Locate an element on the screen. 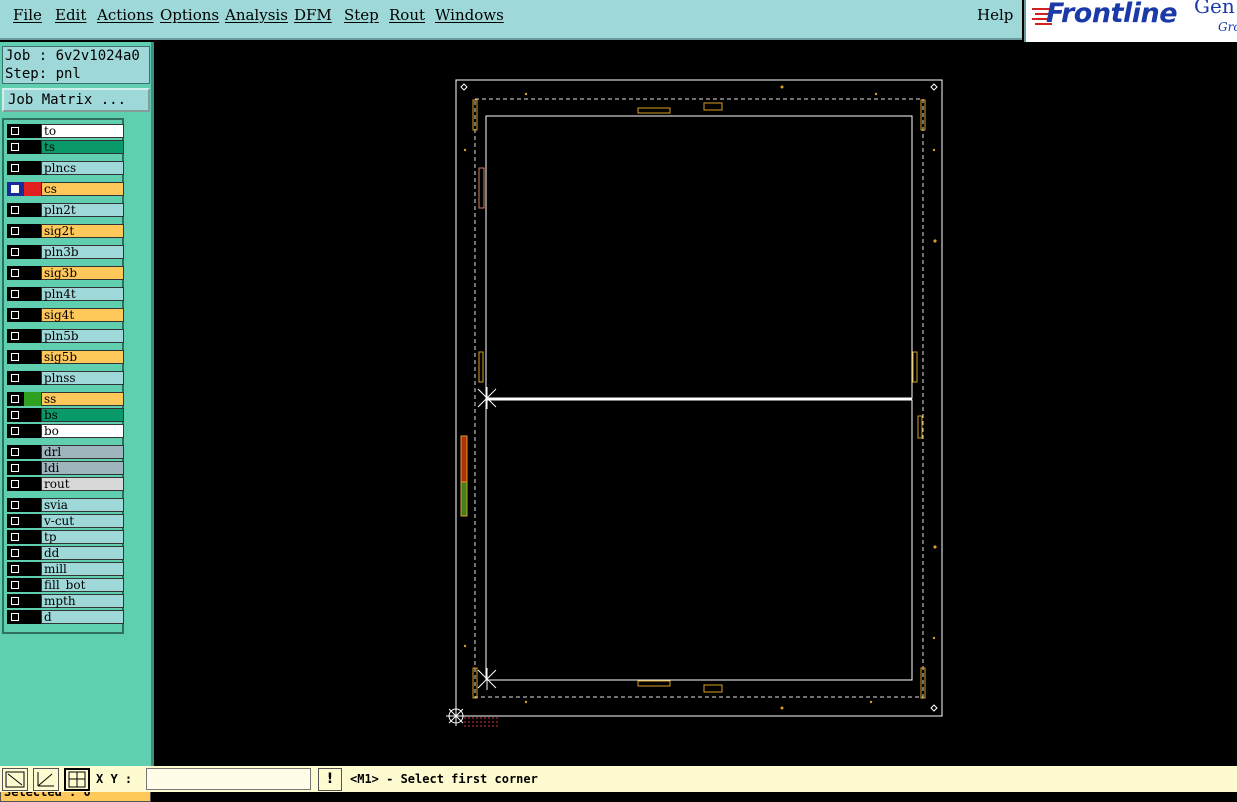 The width and height of the screenshot is (1237, 802). layer-row: mpth is located at coordinates (65, 601).